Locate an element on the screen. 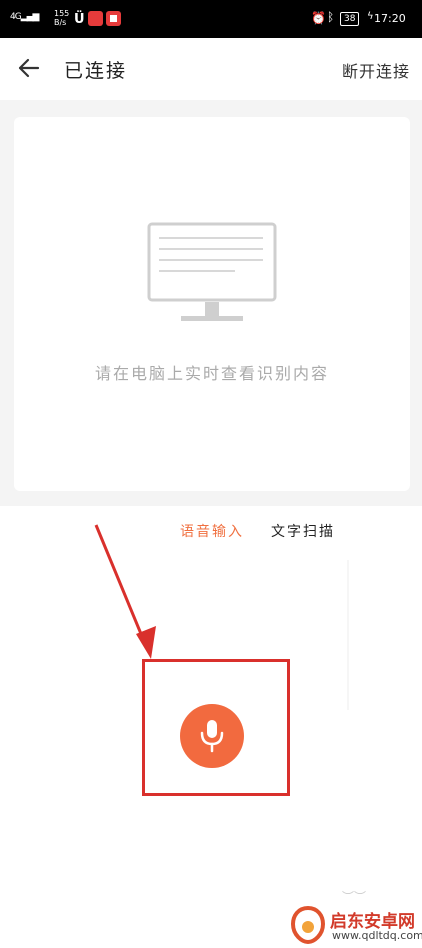  notification-icon: Ü is located at coordinates (79, 19).